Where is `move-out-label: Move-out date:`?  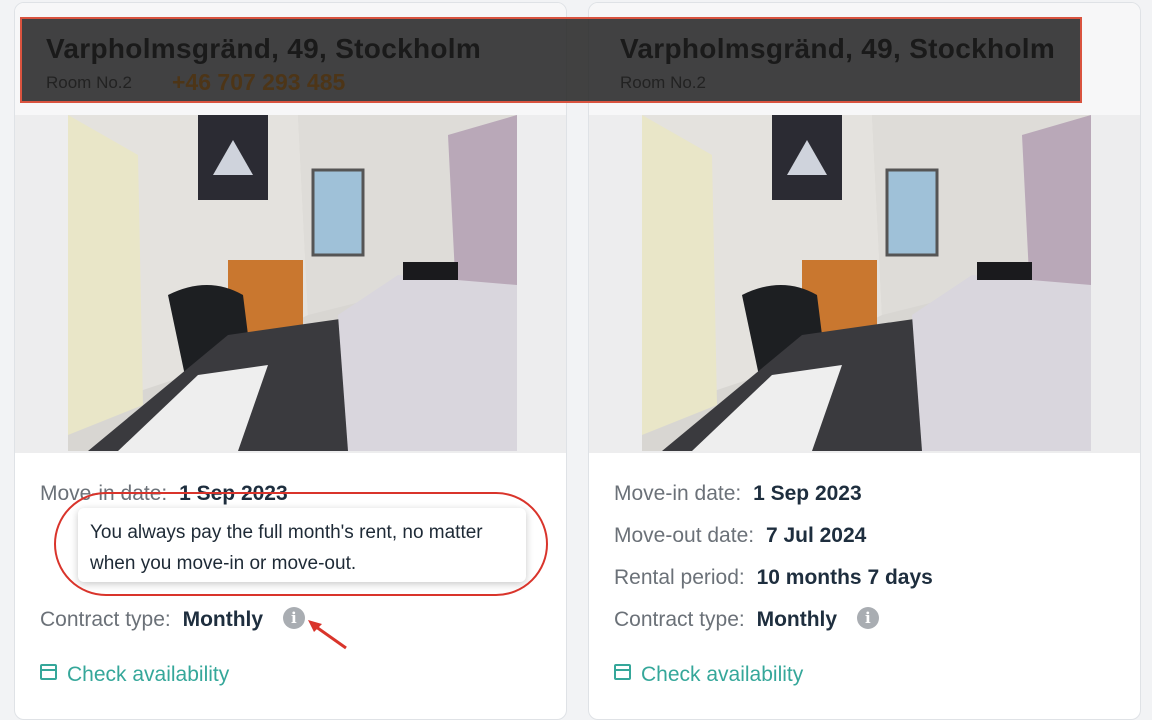
move-out-label: Move-out date: is located at coordinates (684, 535).